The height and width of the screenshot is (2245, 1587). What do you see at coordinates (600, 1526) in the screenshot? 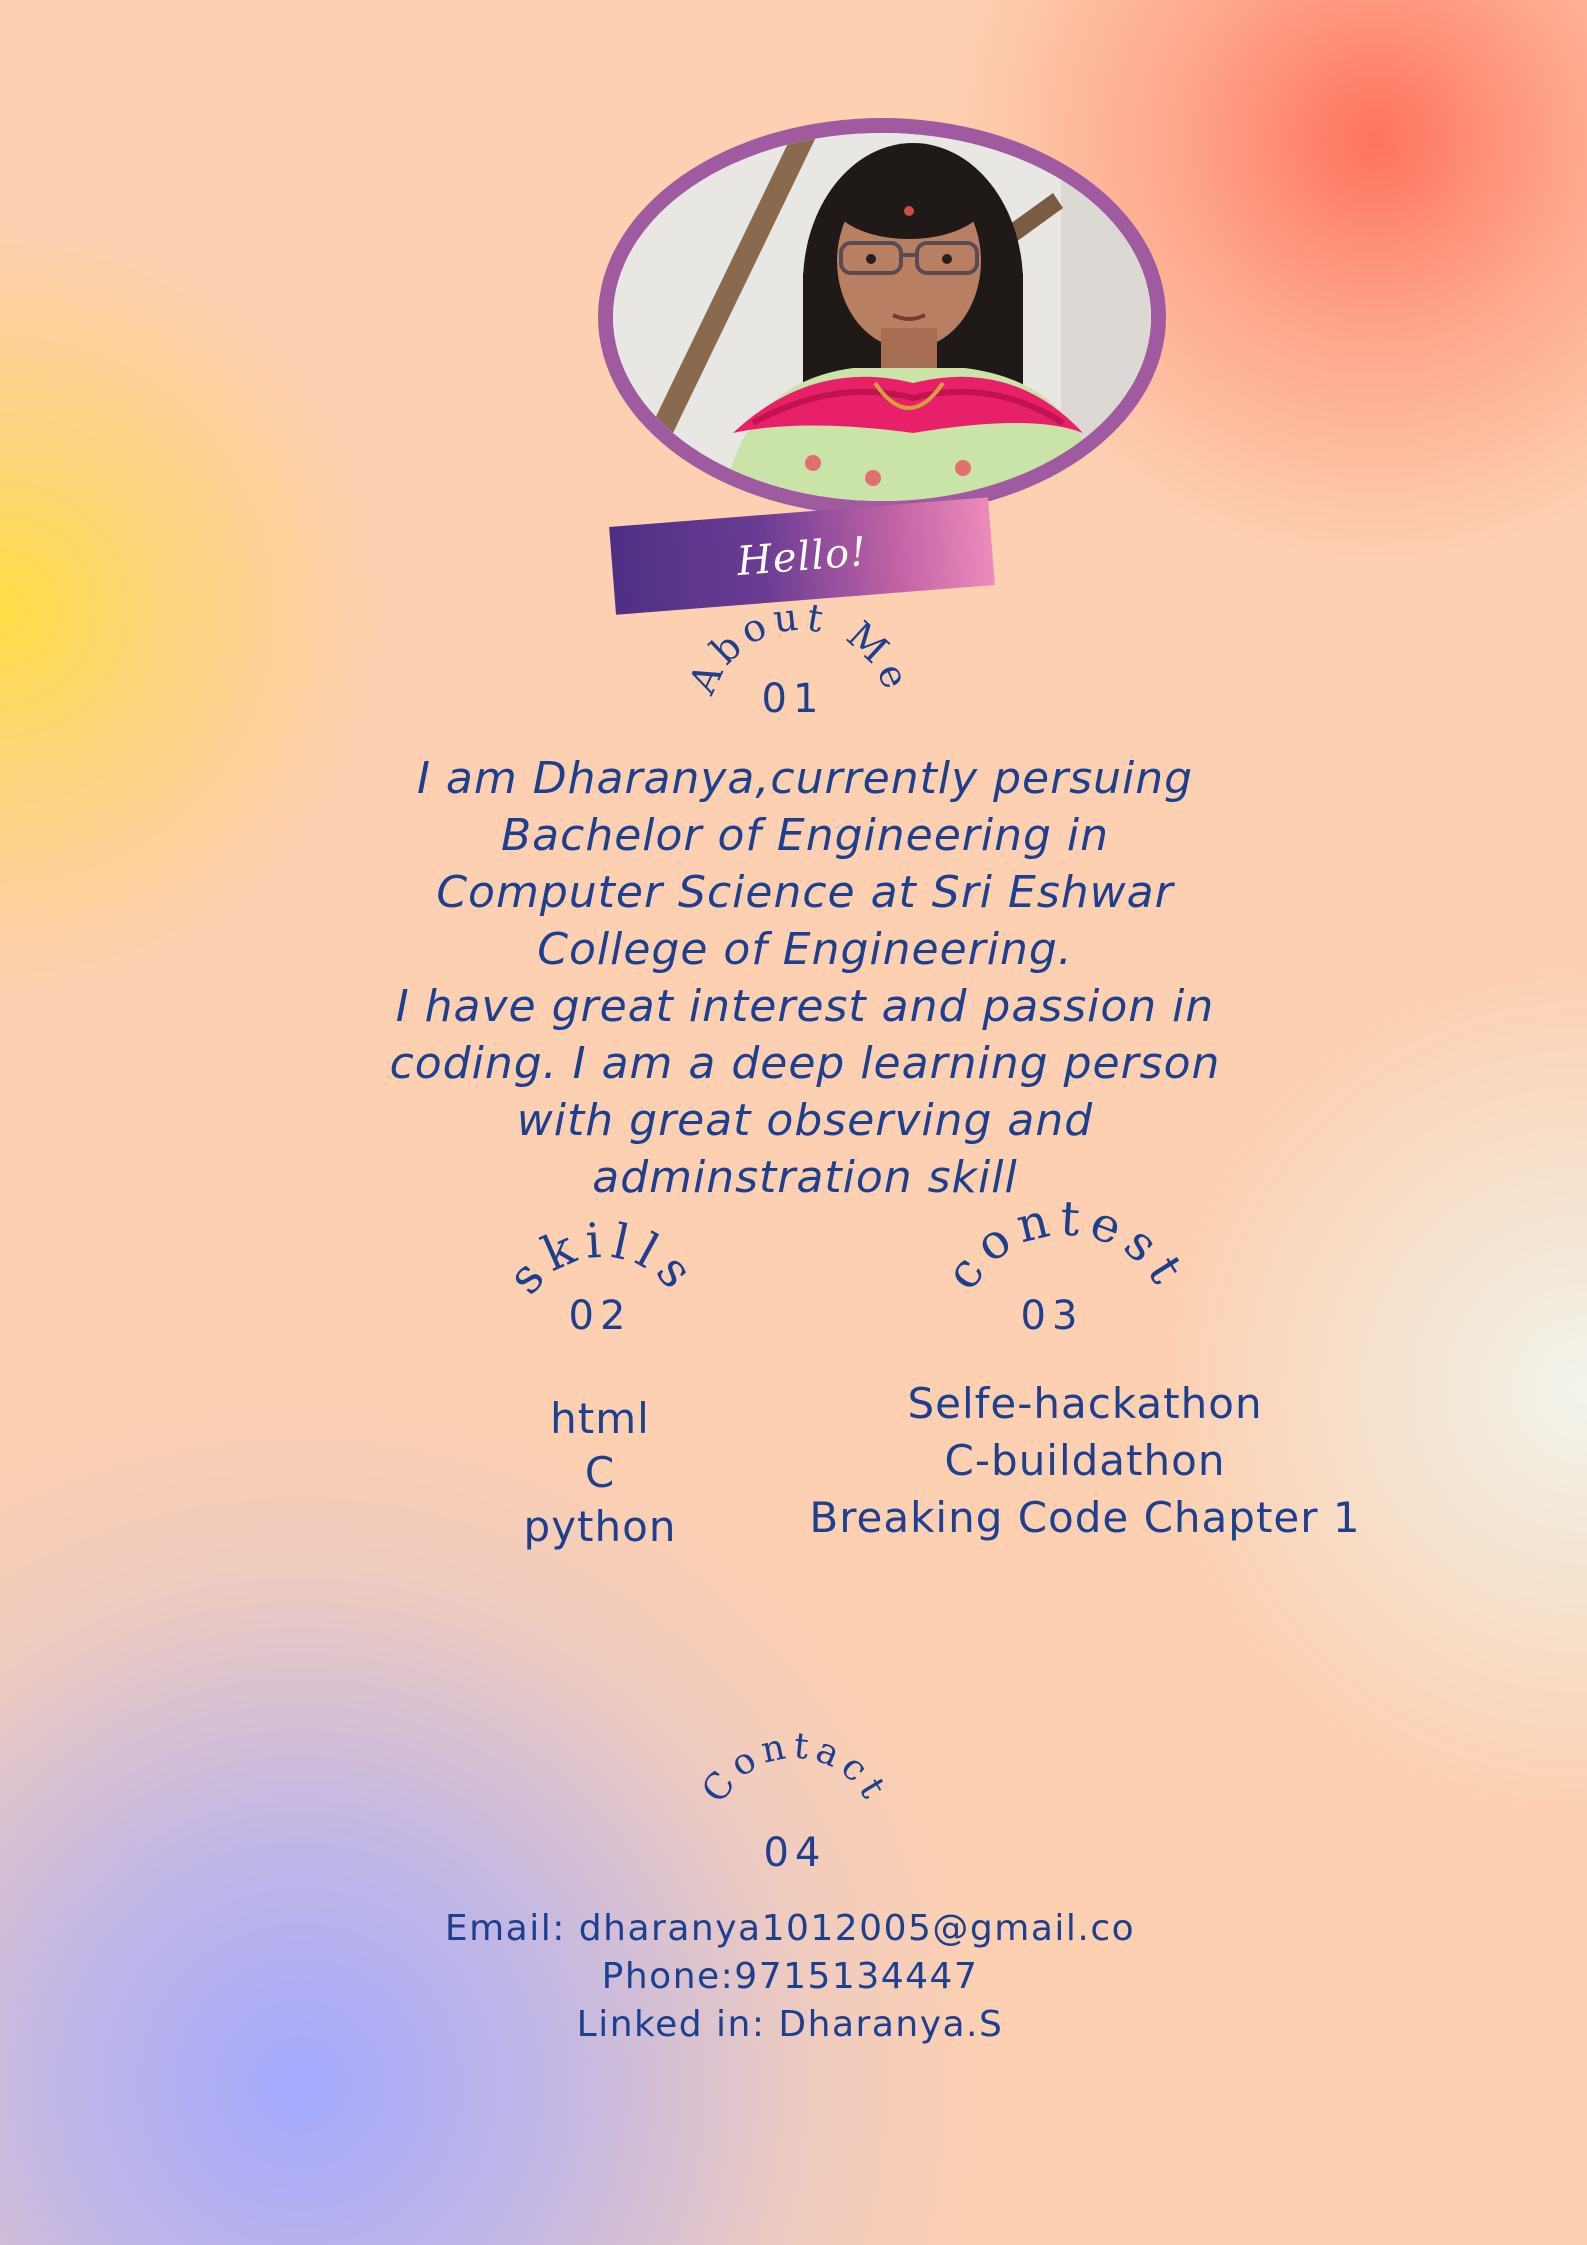
I see `skill-item: python` at bounding box center [600, 1526].